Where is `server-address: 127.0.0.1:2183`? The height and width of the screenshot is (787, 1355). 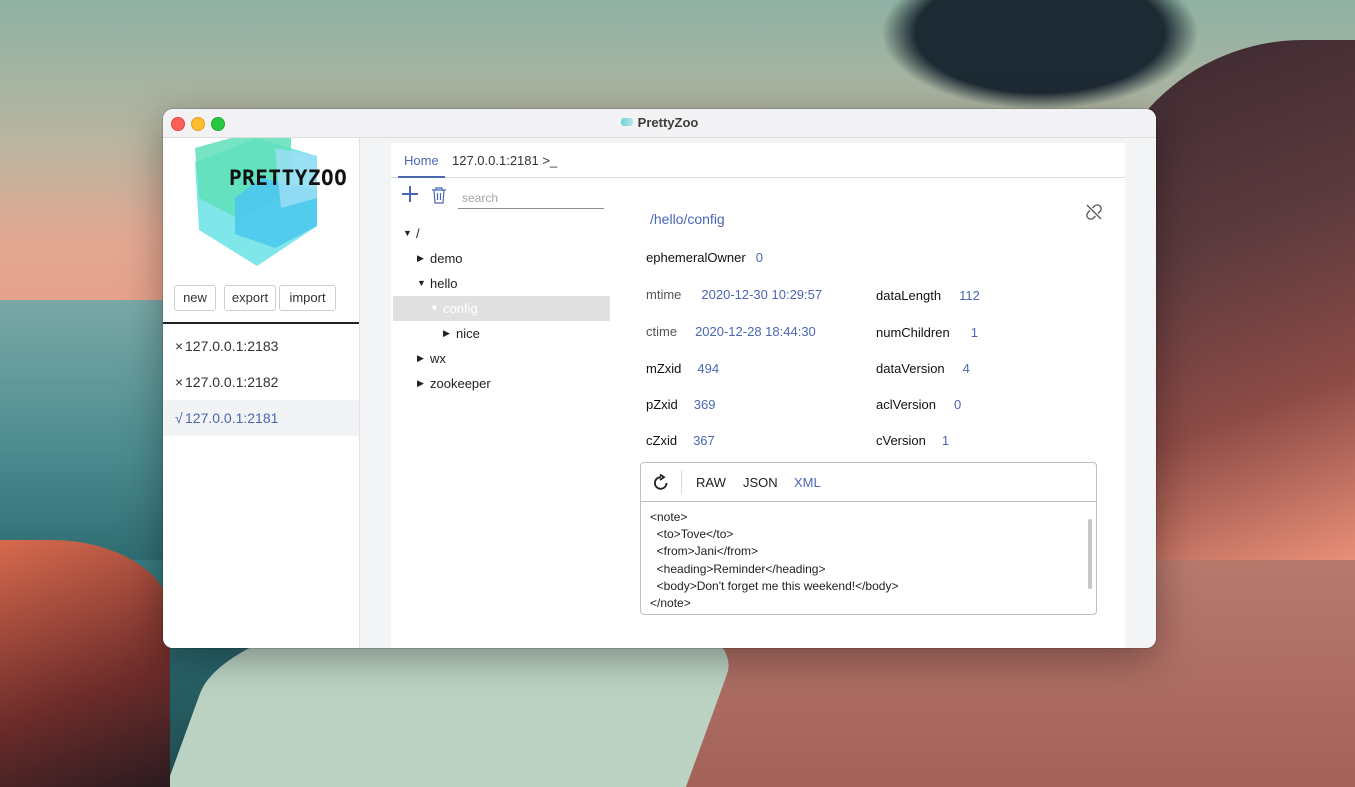
server-address: 127.0.0.1:2183 is located at coordinates (232, 346).